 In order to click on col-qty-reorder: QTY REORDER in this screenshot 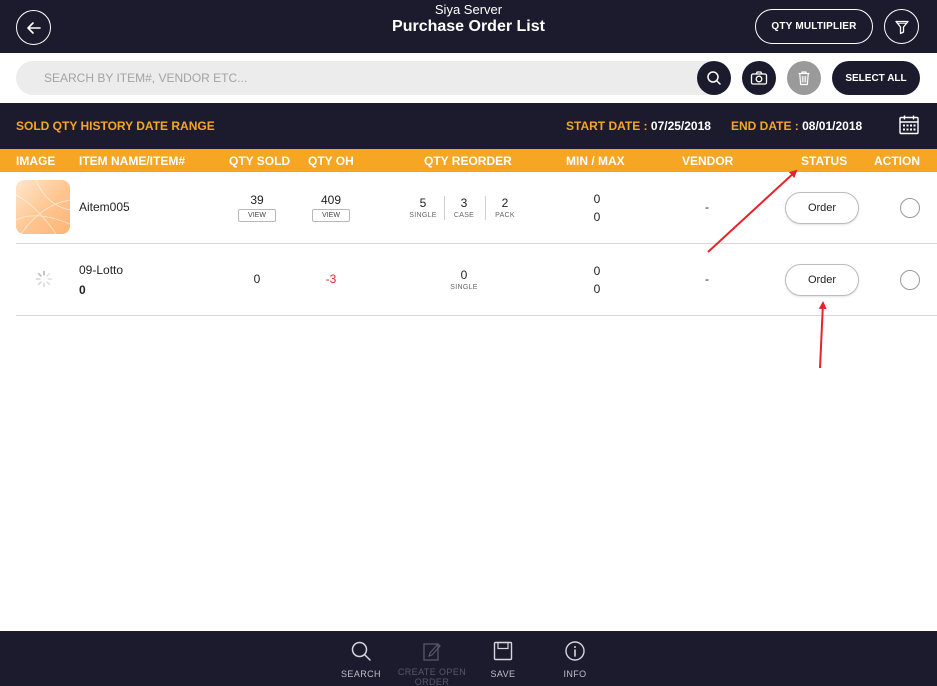, I will do `click(468, 161)`.